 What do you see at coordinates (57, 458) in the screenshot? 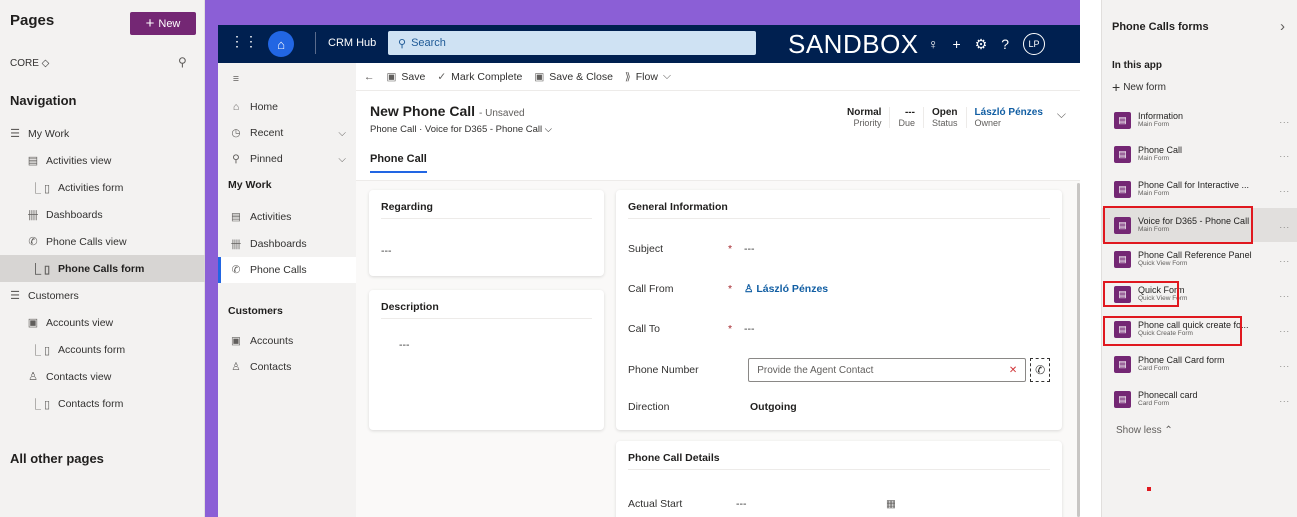
I see `all-other-pages-header: All other pages` at bounding box center [57, 458].